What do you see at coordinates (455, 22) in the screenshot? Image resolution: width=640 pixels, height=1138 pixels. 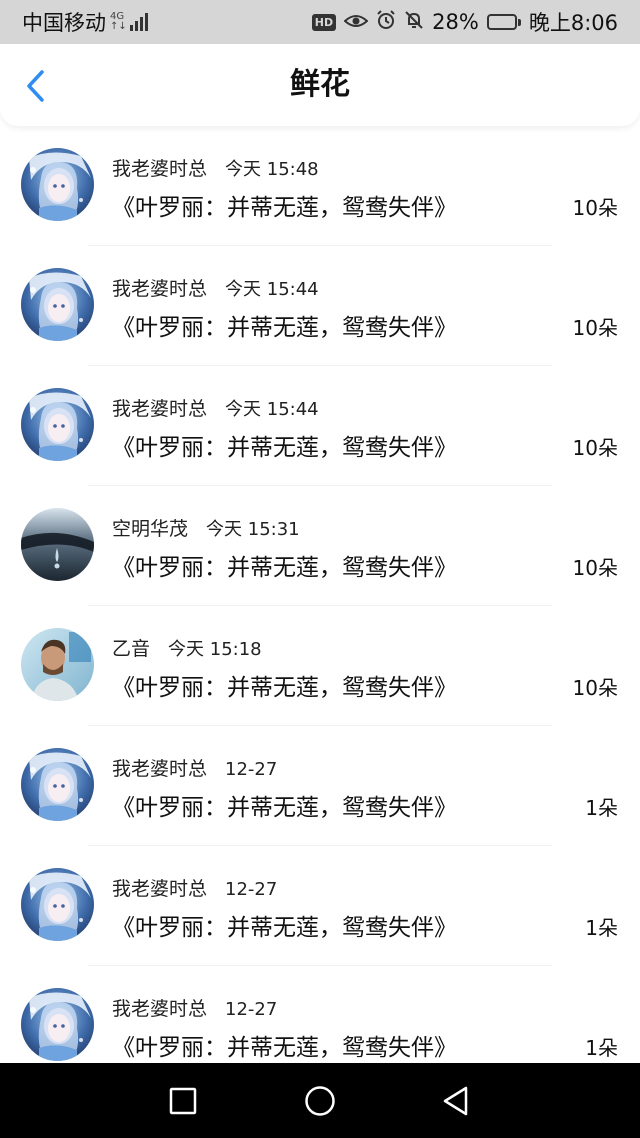 I see `battery-percent: 28%` at bounding box center [455, 22].